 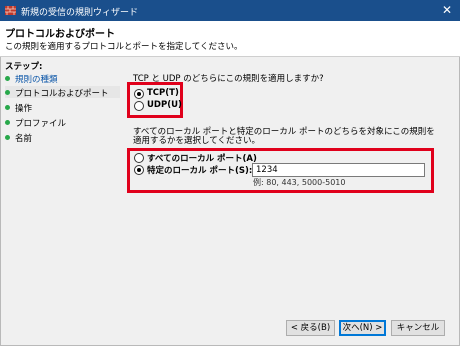 I want to click on next-button: 次へ(N) >, so click(x=362, y=328).